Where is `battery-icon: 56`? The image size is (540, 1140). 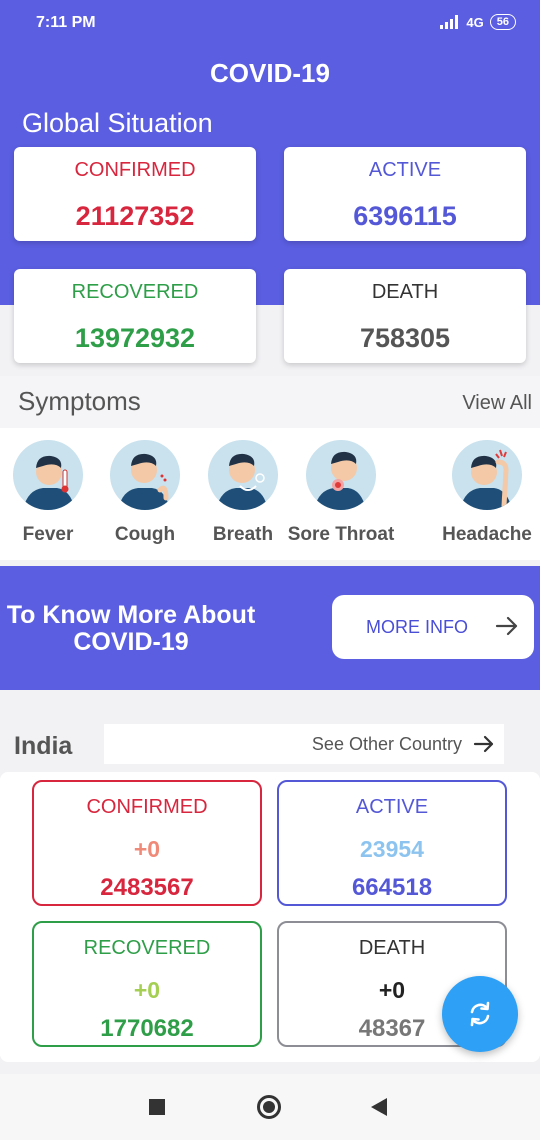 battery-icon: 56 is located at coordinates (502, 22).